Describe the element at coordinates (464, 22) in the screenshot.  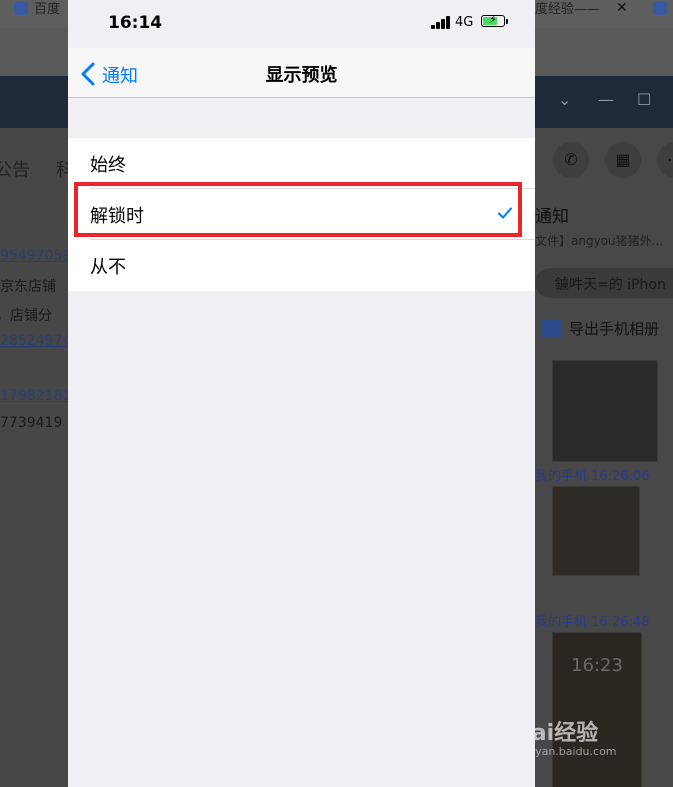
I see `network-type: 4G` at that location.